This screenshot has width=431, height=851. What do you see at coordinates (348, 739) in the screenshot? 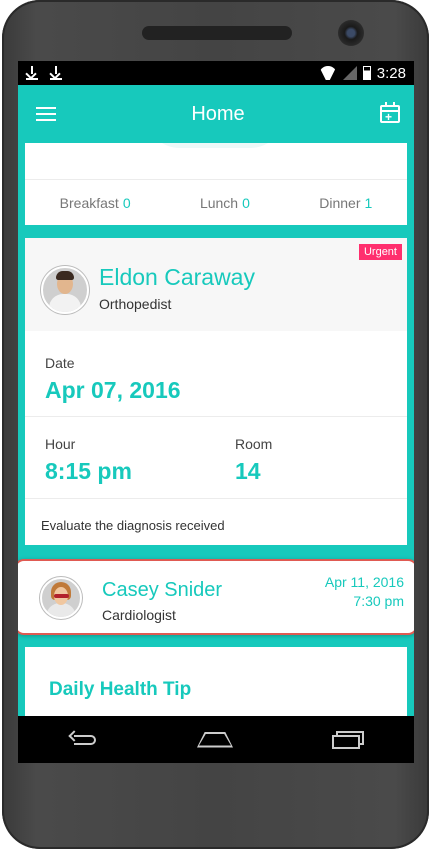
I see `recent-apps-icon` at bounding box center [348, 739].